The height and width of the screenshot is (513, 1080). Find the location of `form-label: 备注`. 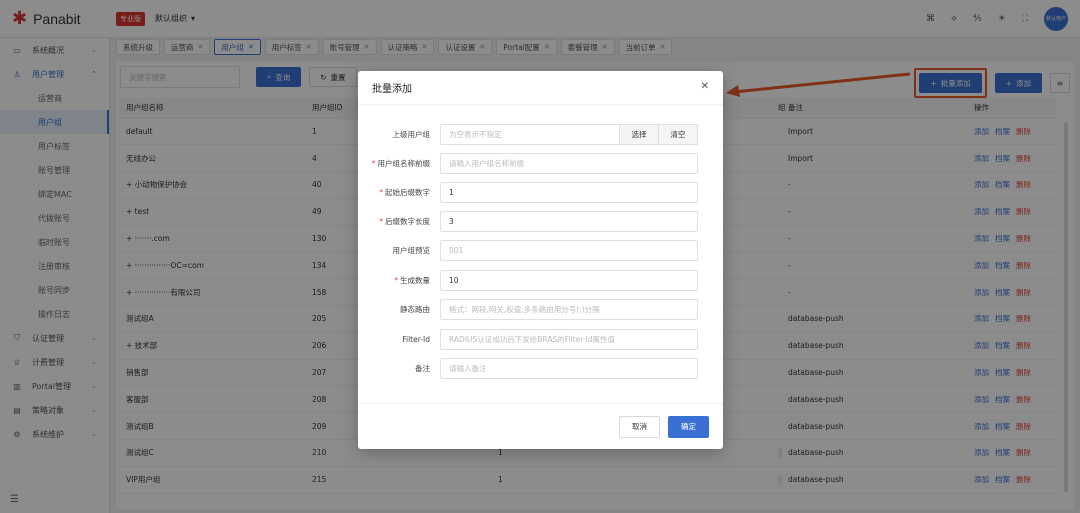

form-label: 备注 is located at coordinates (422, 368).